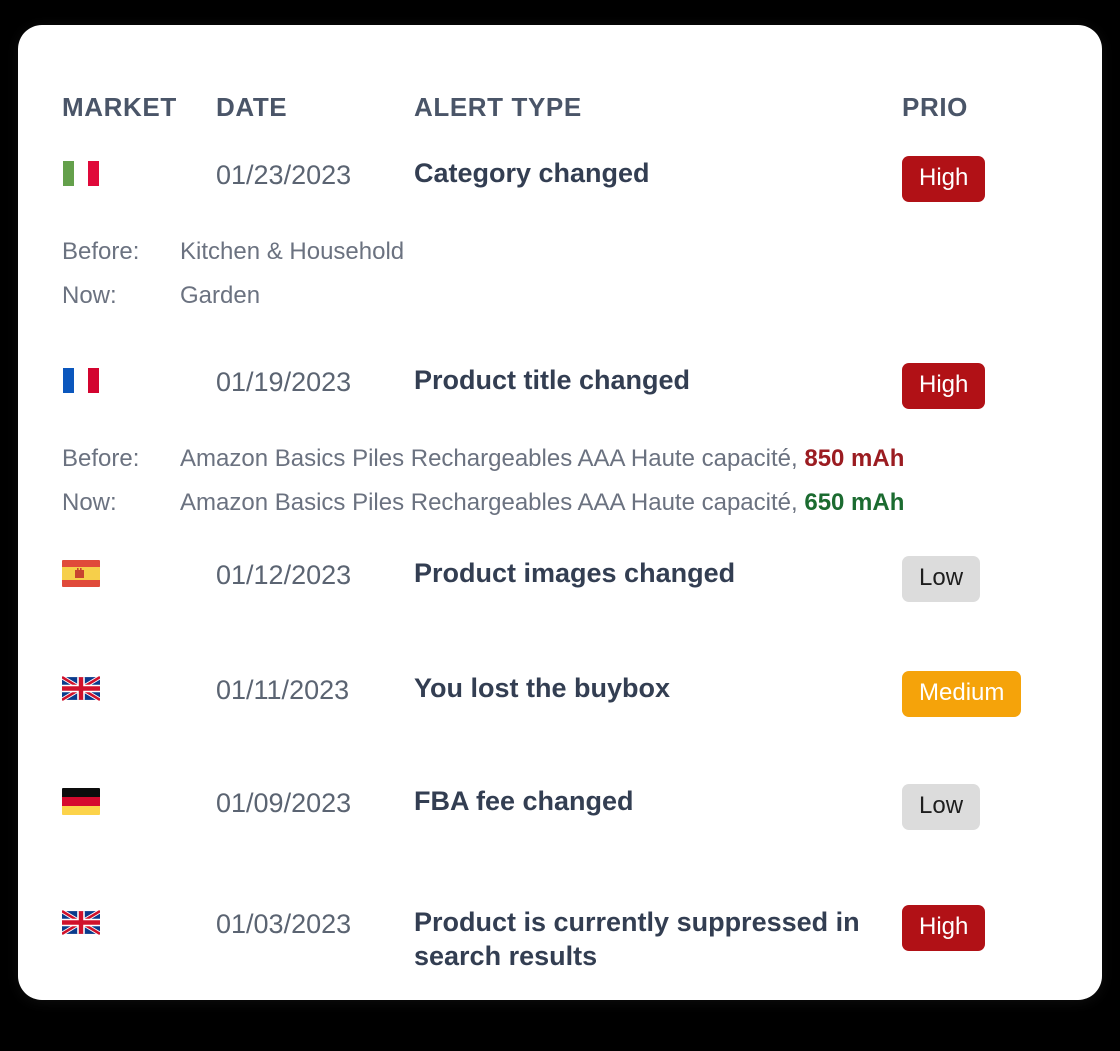 The image size is (1120, 1051). I want to click on column-header-prio: PRIO, so click(935, 107).